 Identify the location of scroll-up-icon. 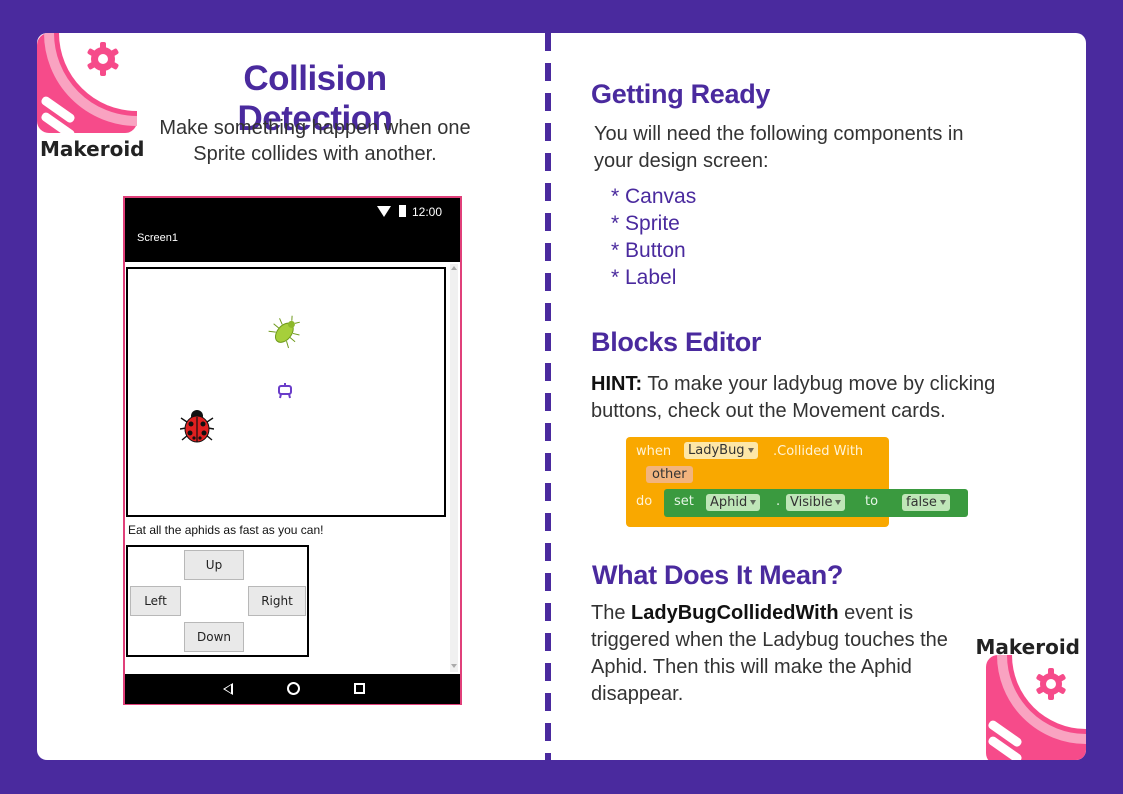
(454, 268).